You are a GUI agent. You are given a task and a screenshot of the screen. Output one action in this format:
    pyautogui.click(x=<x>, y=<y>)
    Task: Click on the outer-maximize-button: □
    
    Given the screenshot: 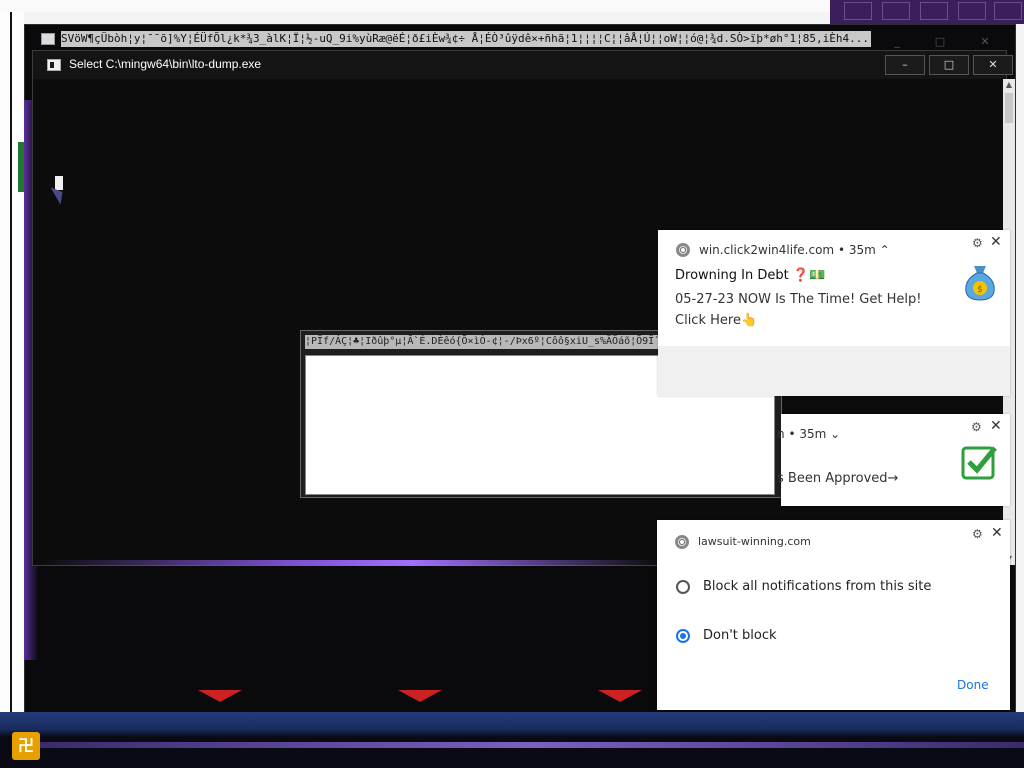 What is the action you would take?
    pyautogui.click(x=940, y=42)
    